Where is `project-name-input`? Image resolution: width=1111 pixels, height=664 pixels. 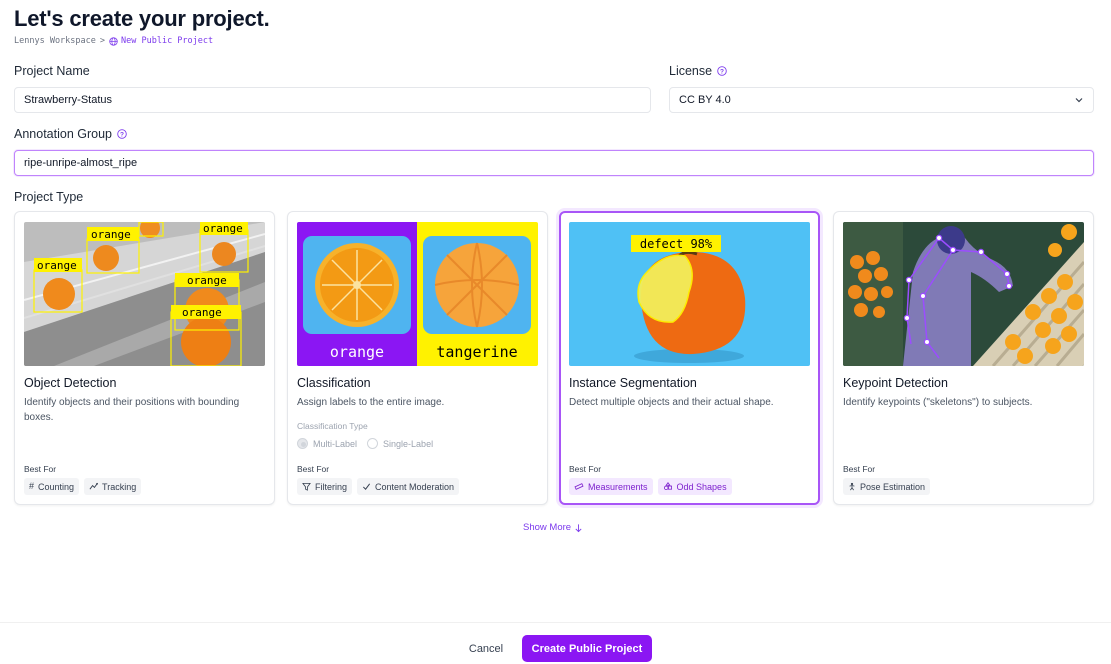 project-name-input is located at coordinates (332, 100).